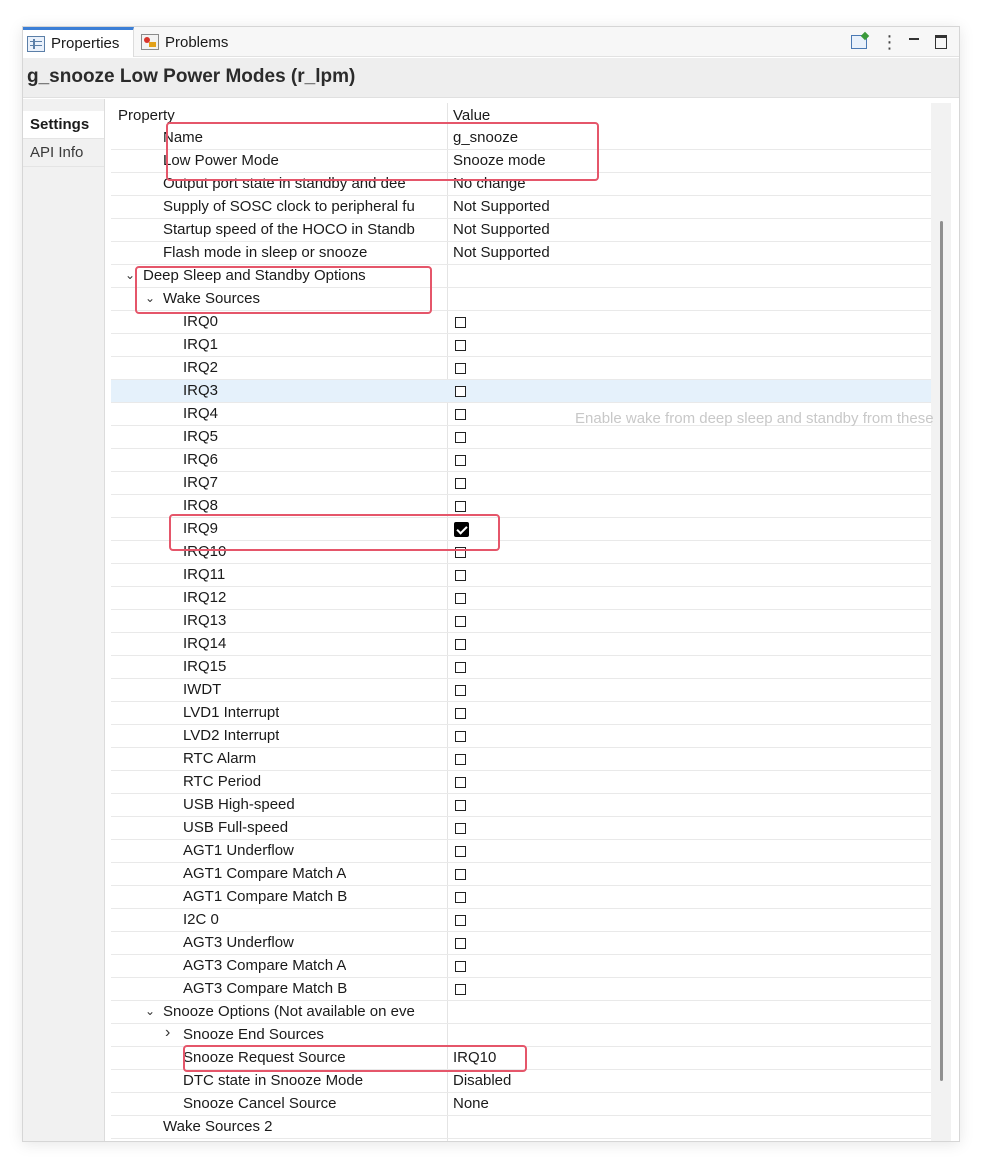 The image size is (986, 1164). I want to click on property-label: Wake Sources 2, so click(218, 1126).